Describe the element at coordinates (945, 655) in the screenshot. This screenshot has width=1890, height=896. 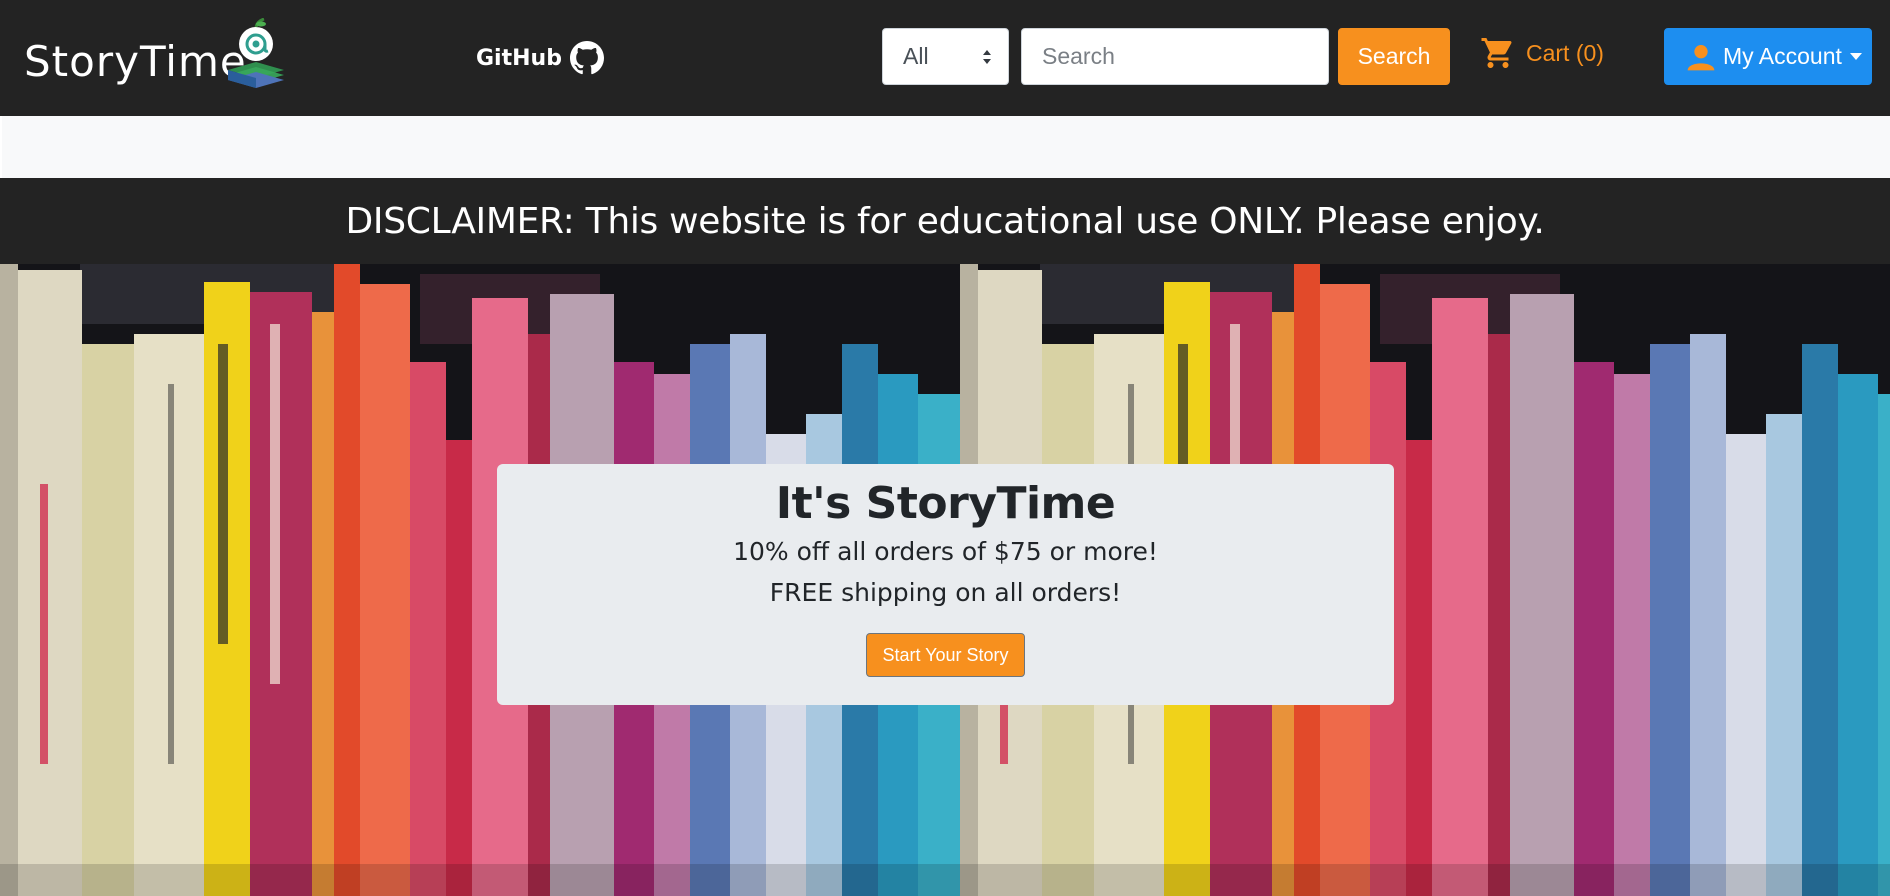
I see `start-your-story-button: Start Your Story` at that location.